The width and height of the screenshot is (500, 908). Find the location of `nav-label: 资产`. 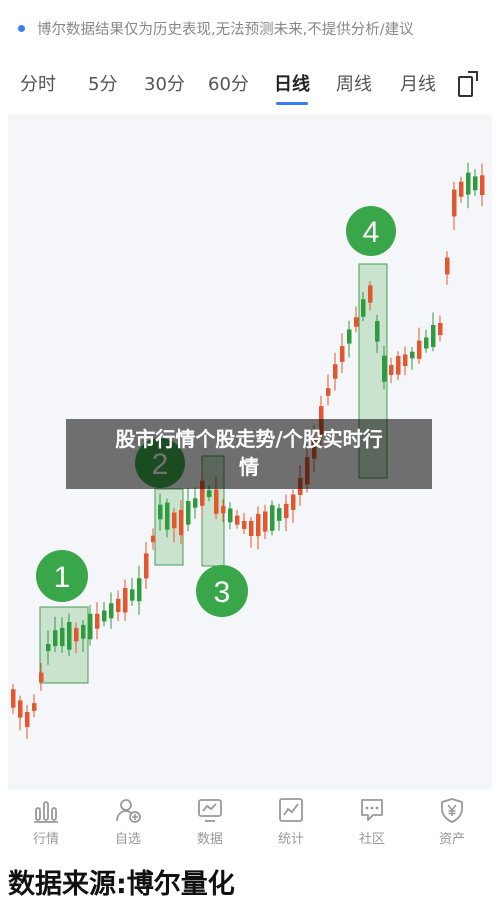

nav-label: 资产 is located at coordinates (451, 839).